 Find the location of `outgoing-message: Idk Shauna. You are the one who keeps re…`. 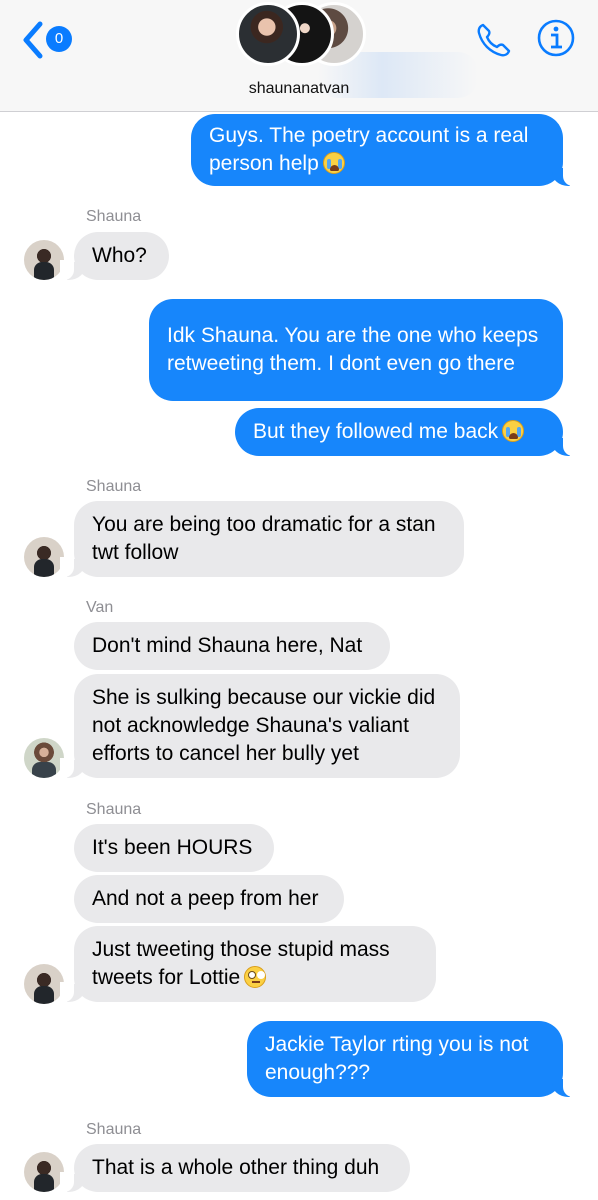

outgoing-message: Idk Shauna. You are the one who keeps re… is located at coordinates (356, 350).